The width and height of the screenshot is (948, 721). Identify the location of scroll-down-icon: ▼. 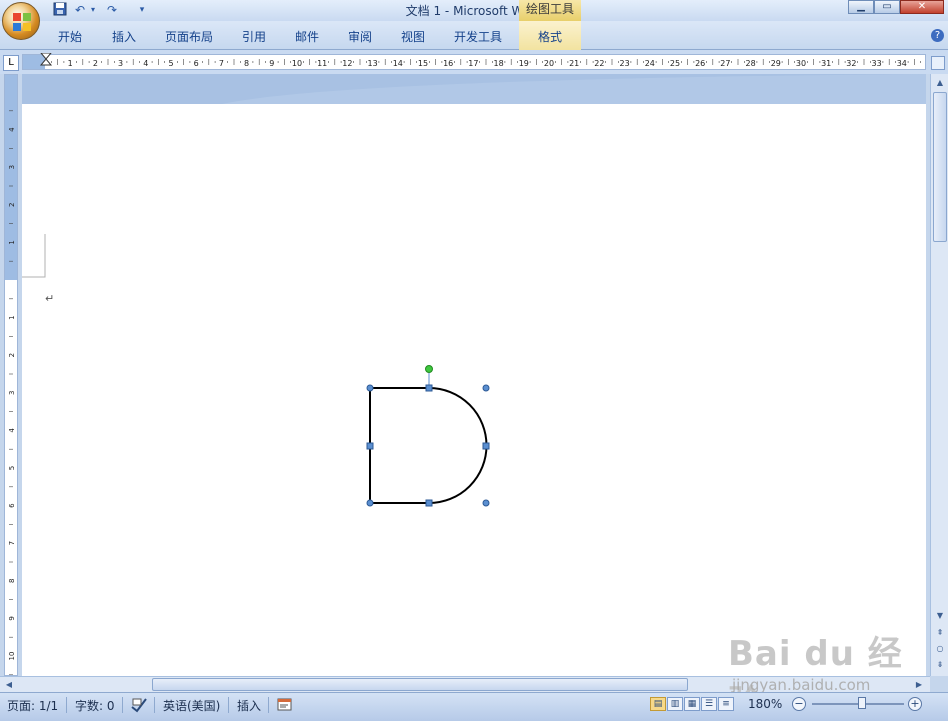
(940, 616).